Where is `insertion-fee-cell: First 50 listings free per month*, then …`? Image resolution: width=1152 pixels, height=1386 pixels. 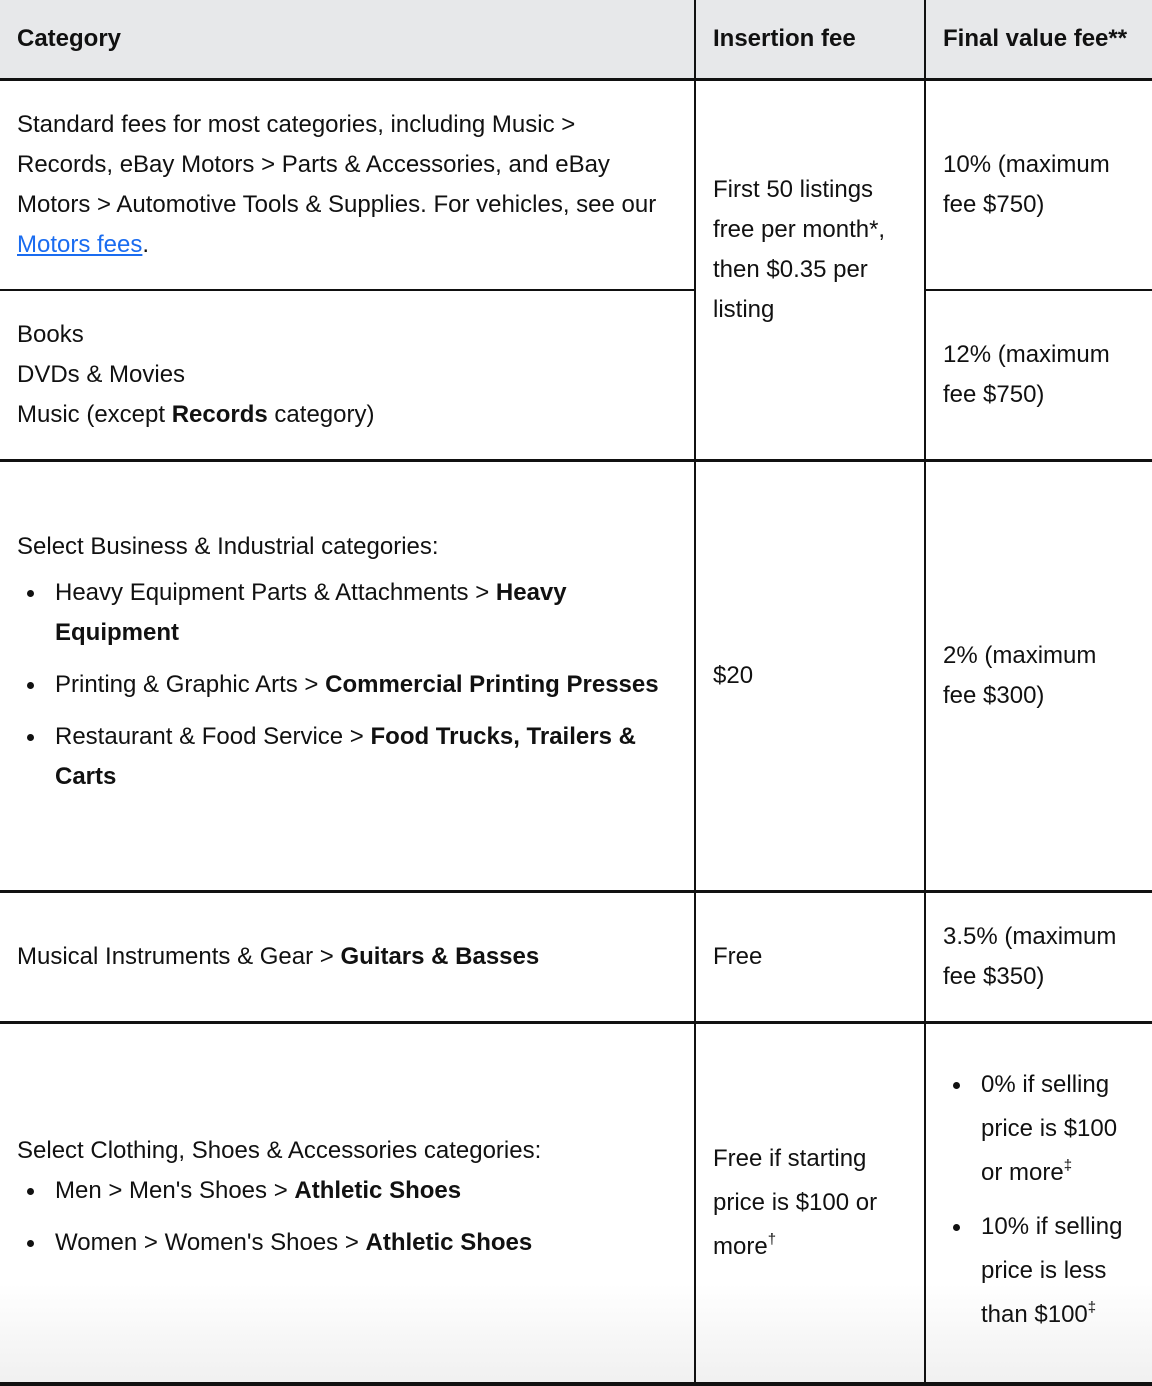
insertion-fee-cell: First 50 listings free per month*, then … is located at coordinates (809, 270).